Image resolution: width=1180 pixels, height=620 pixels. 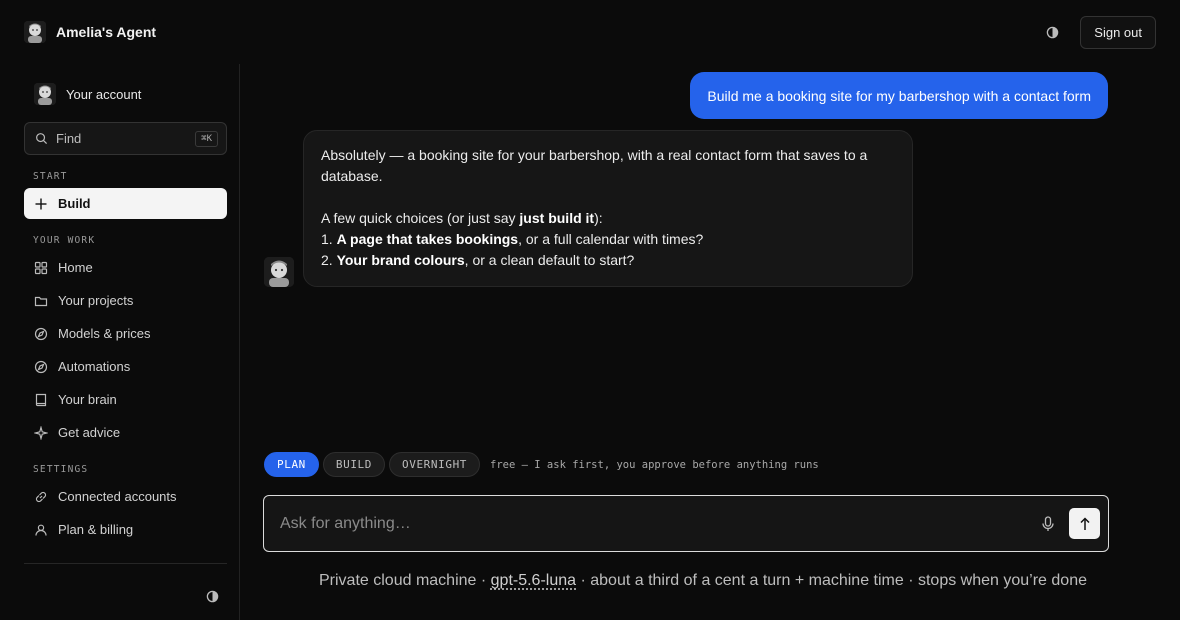 I want to click on account-link: Your account, so click(x=125, y=94).